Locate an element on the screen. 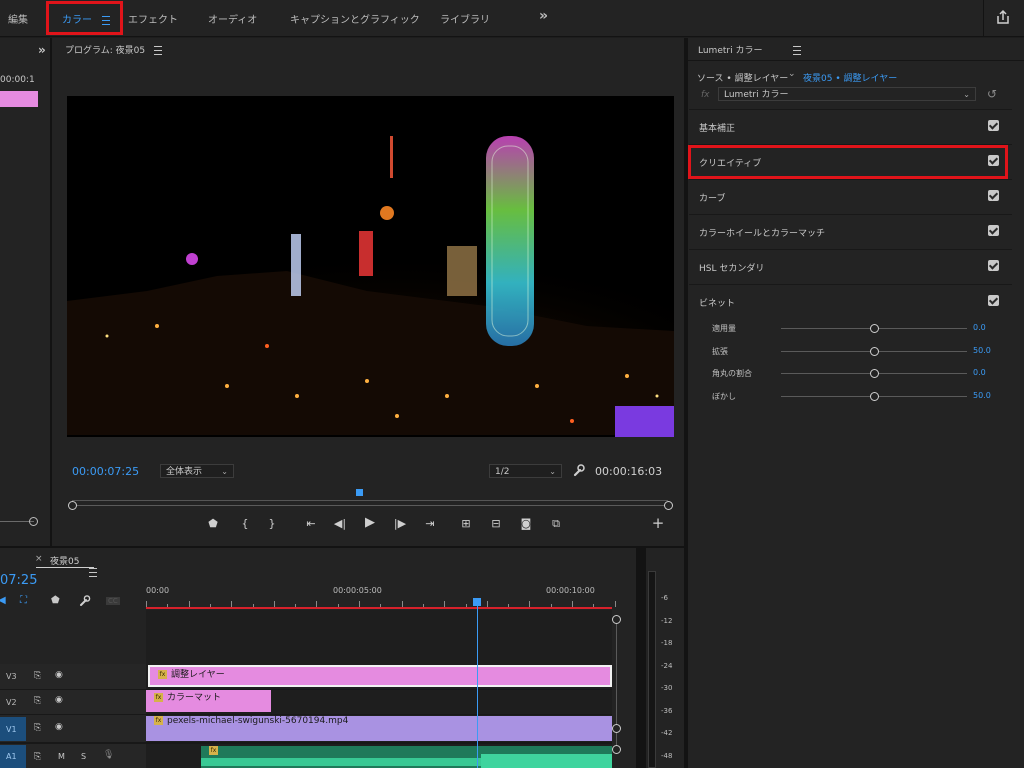  meter-tick-label: -6 is located at coordinates (664, 598).